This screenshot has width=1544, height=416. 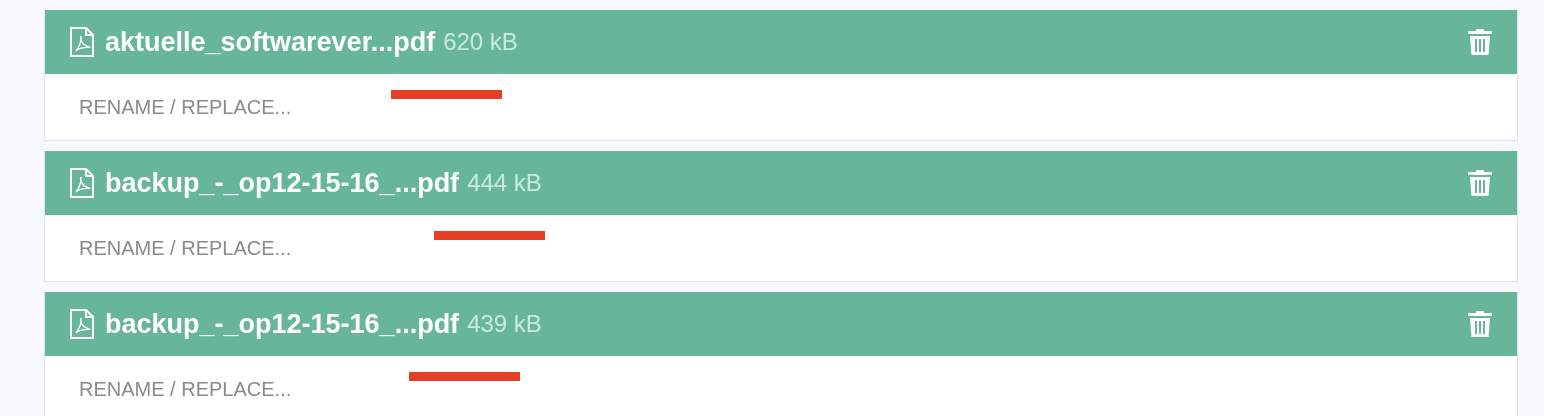 I want to click on file-size: 620 kB, so click(x=480, y=42).